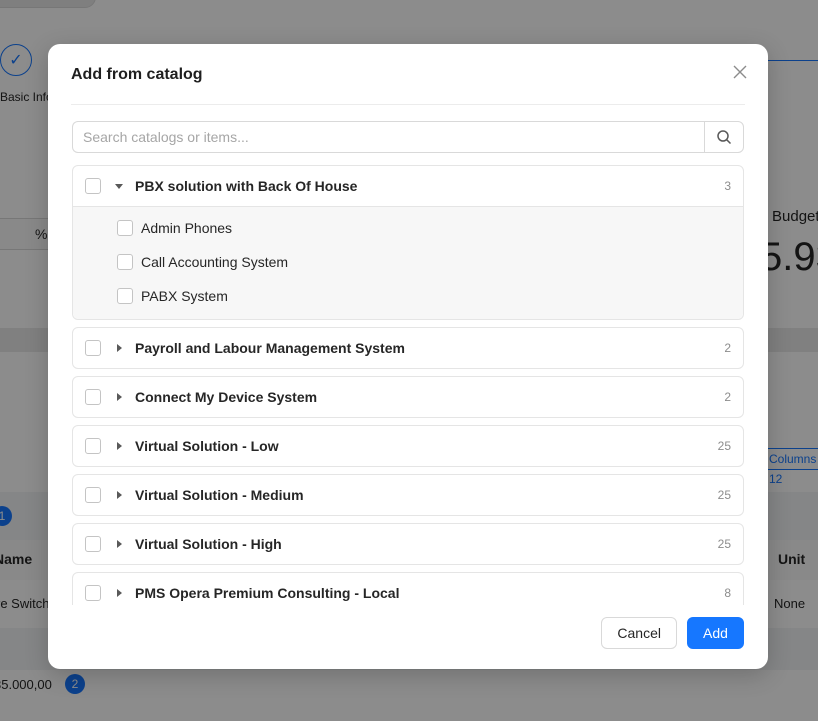  I want to click on catalog-group: Virtual Solution - High 25, so click(408, 544).